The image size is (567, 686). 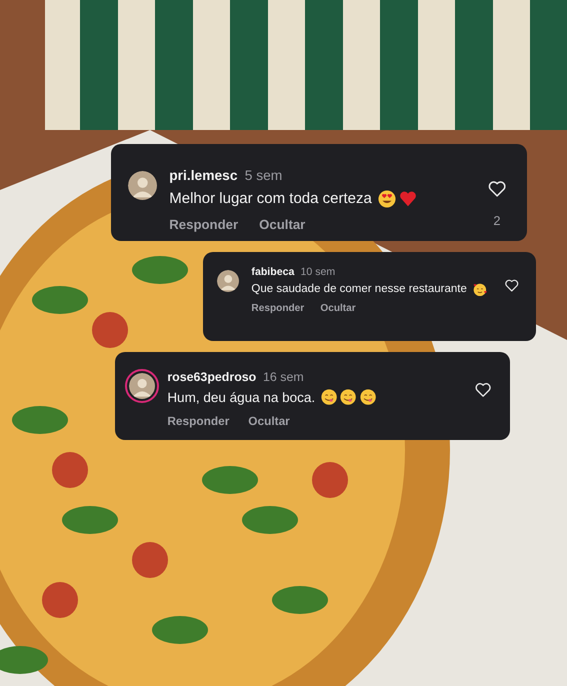 I want to click on comment-text: Melhor lugar com toda certeza, so click(x=270, y=199).